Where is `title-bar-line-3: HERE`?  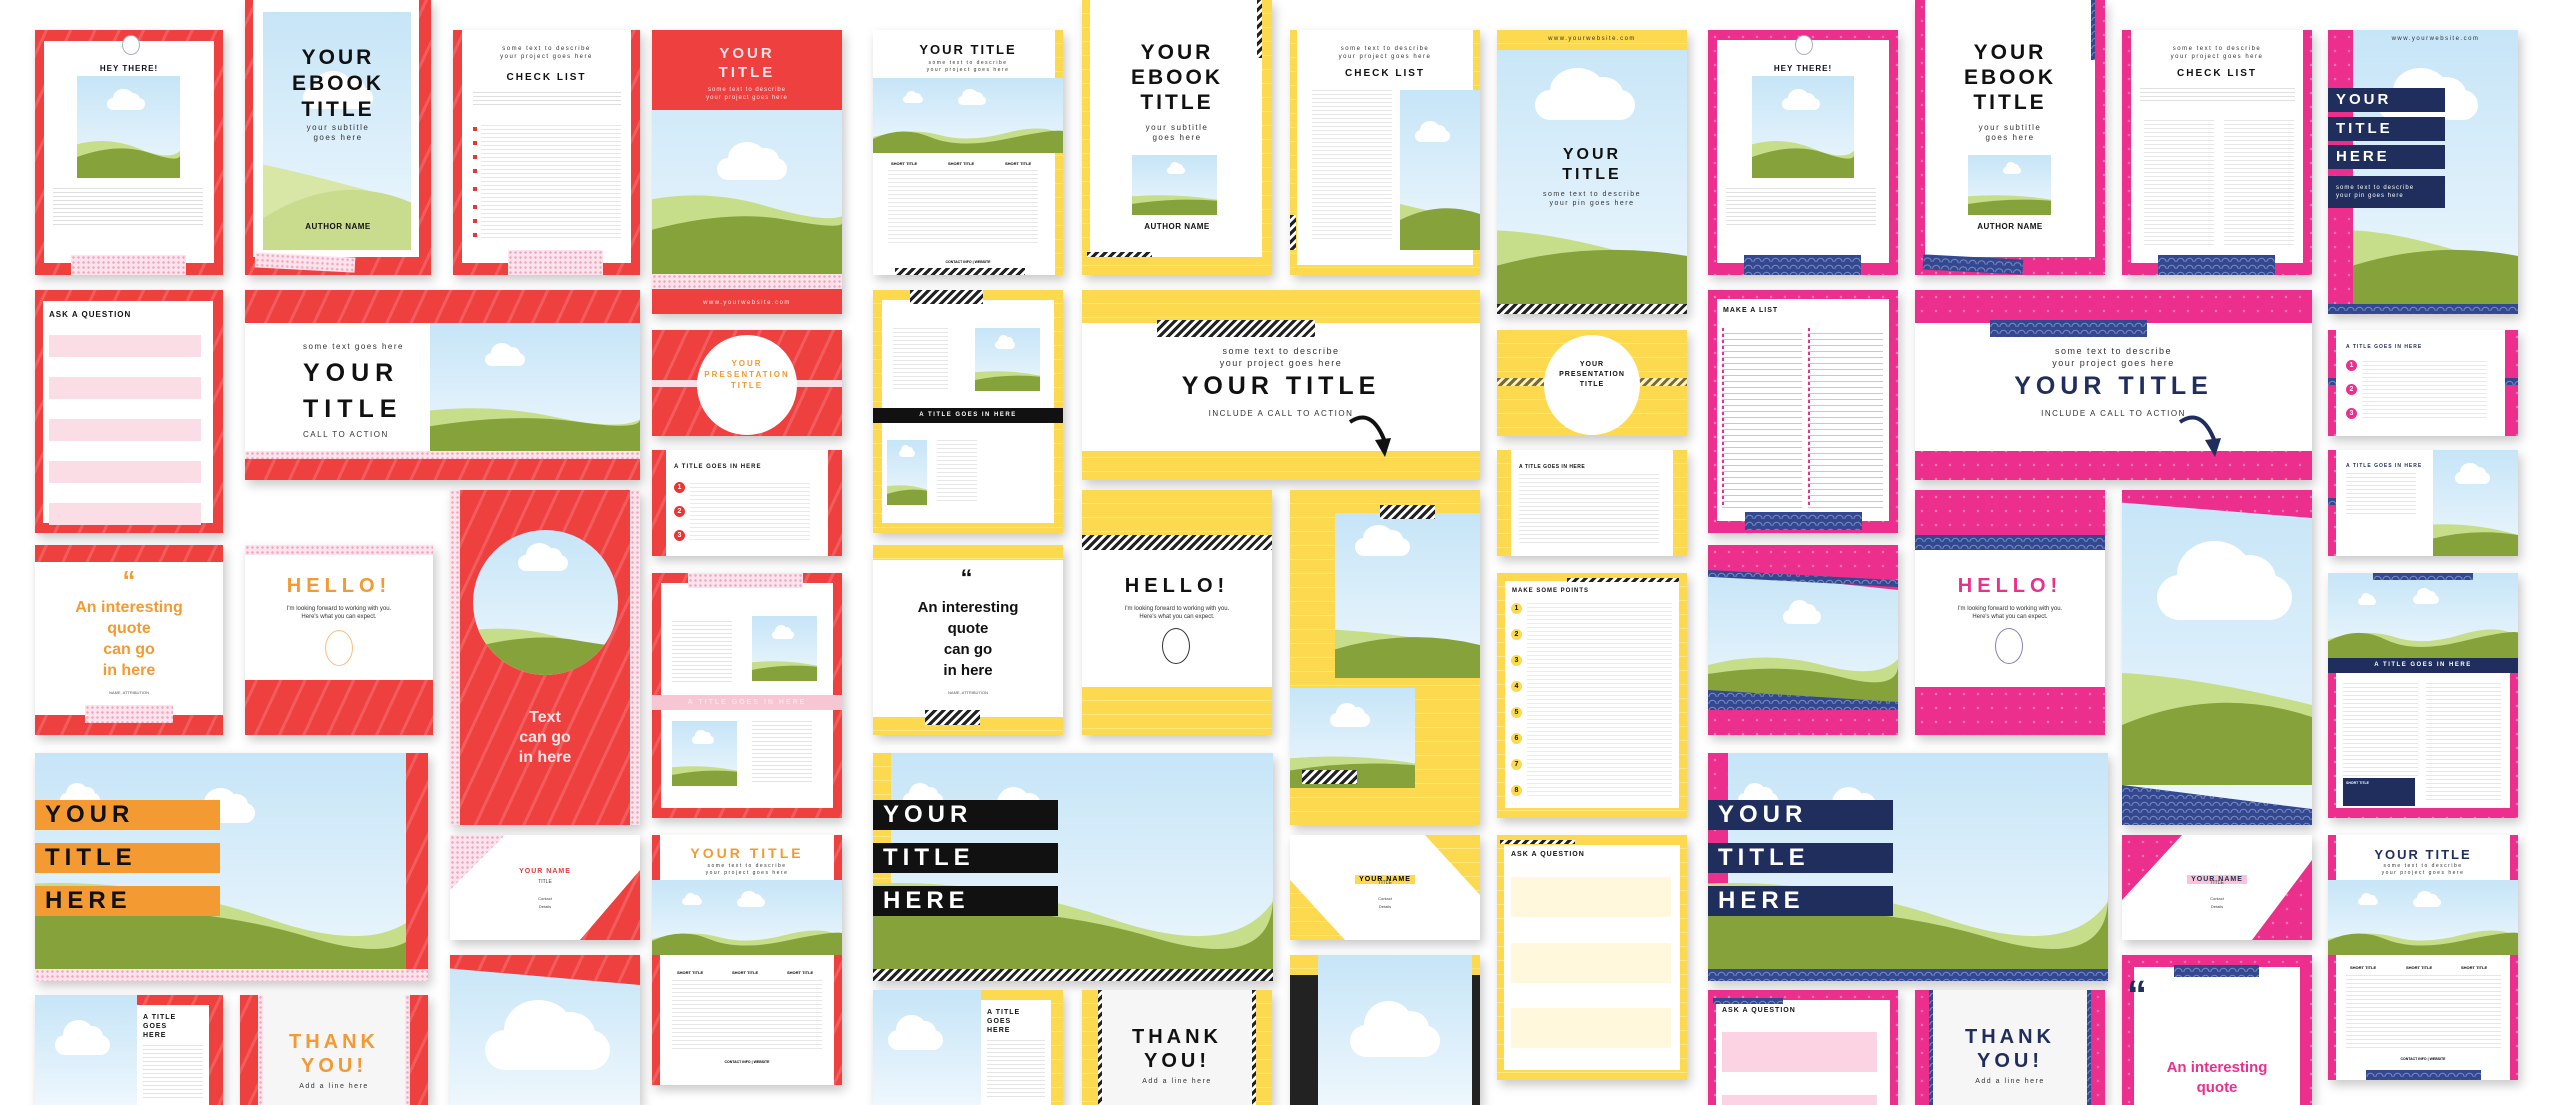
title-bar-line-3: HERE is located at coordinates (127, 901).